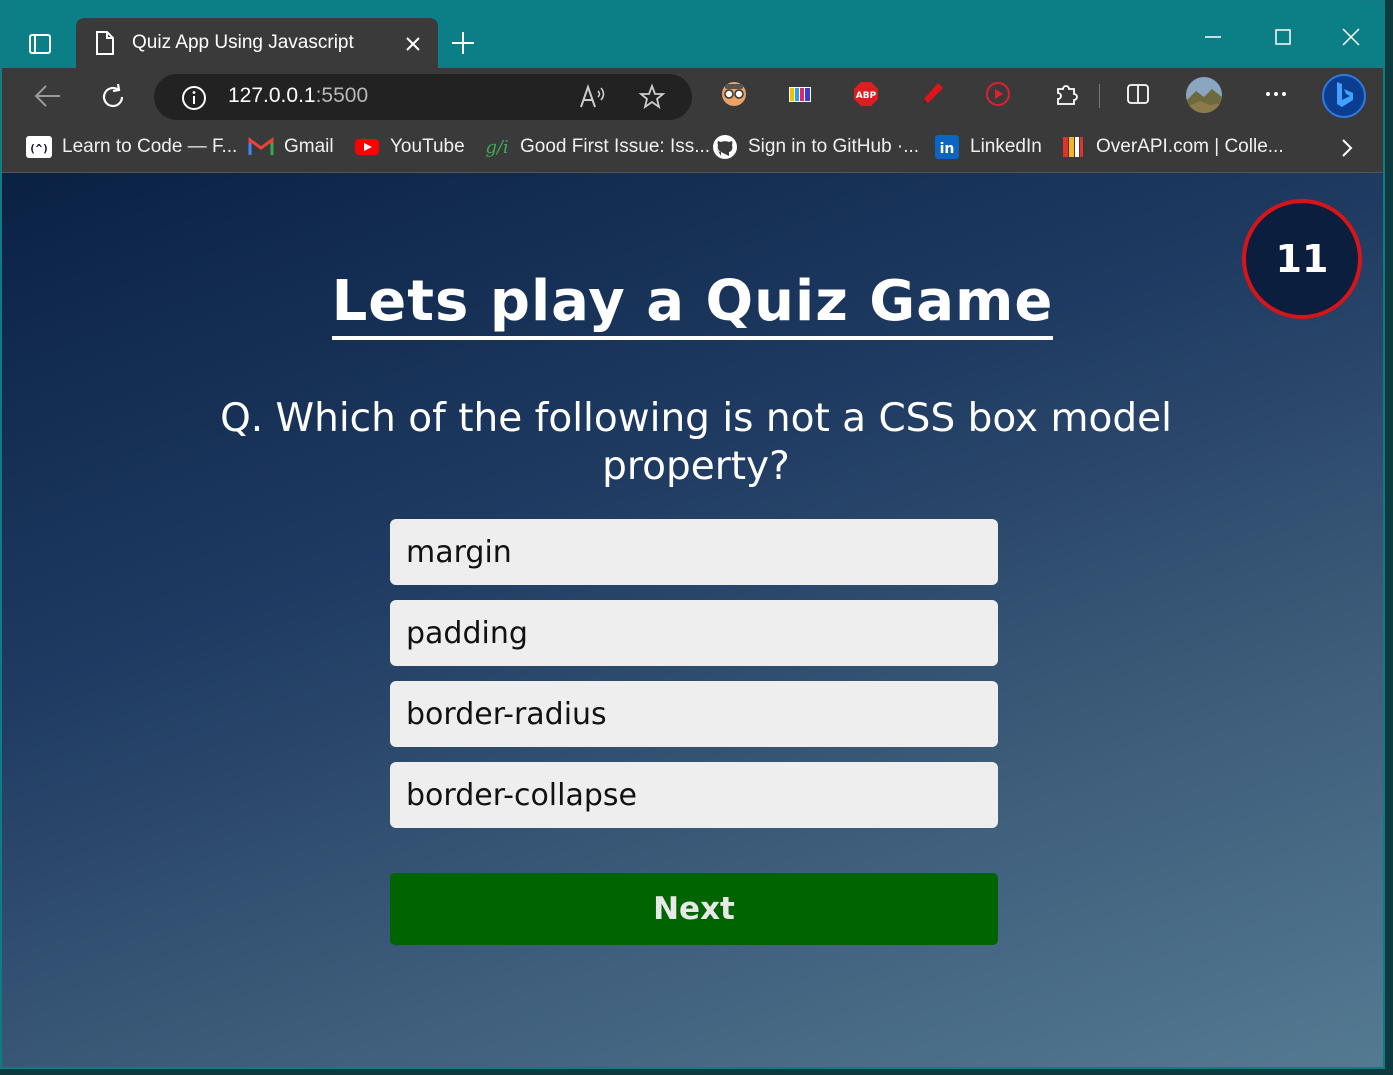 The width and height of the screenshot is (1393, 1075). Describe the element at coordinates (800, 94) in the screenshot. I see `color-bars-extension-icon` at that location.